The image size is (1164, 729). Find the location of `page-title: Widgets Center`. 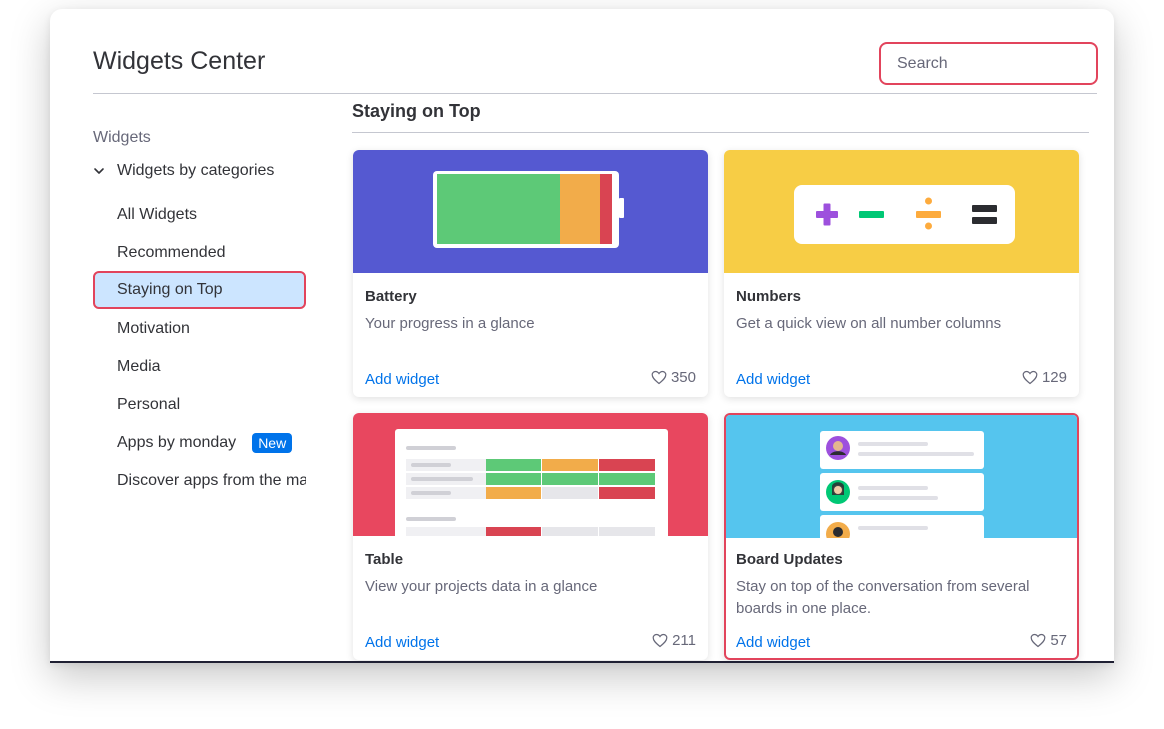

page-title: Widgets Center is located at coordinates (179, 61).